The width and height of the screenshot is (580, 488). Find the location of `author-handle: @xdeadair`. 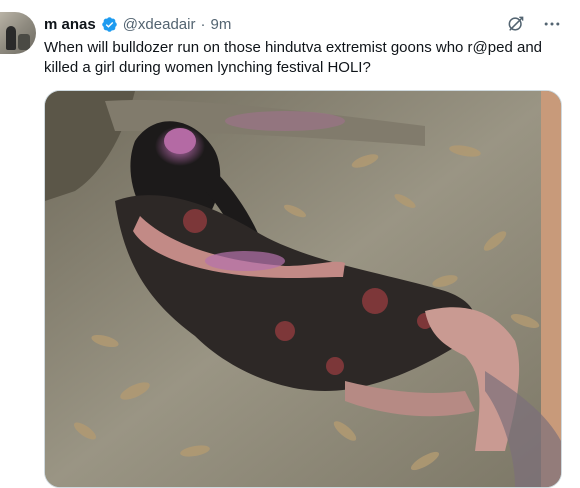

author-handle: @xdeadair is located at coordinates (159, 24).